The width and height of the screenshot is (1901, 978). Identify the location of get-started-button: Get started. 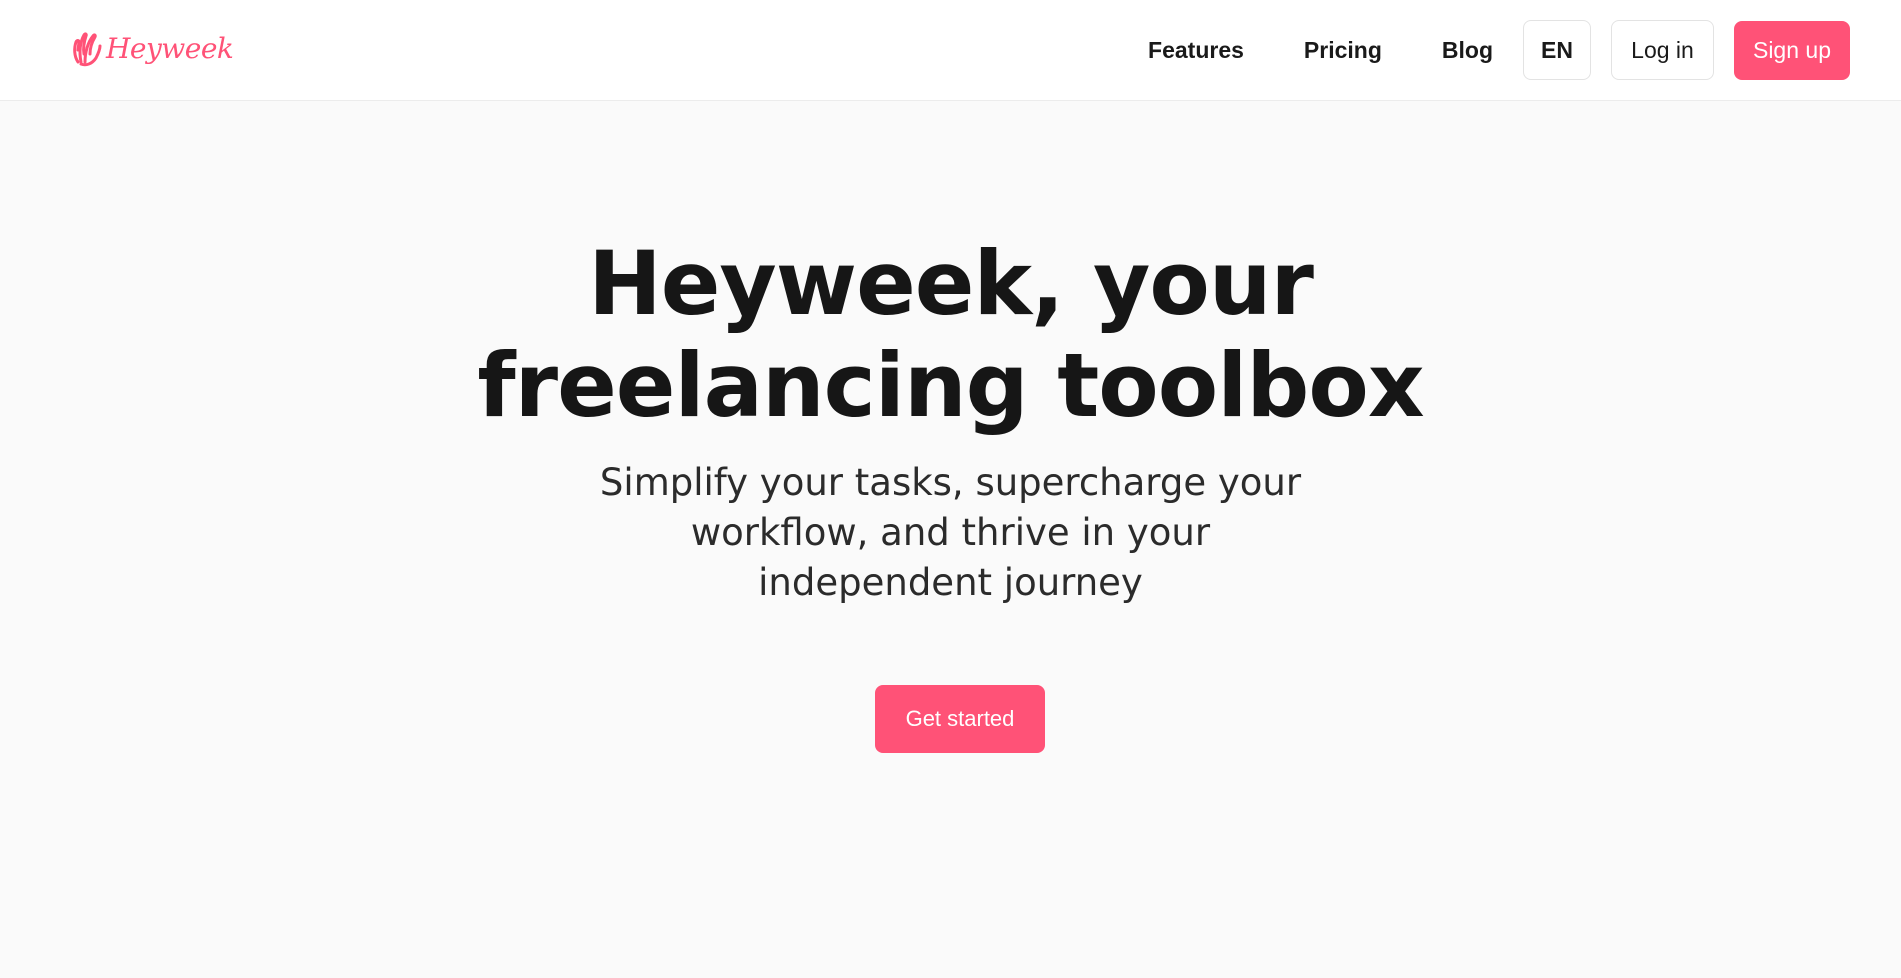
(960, 719).